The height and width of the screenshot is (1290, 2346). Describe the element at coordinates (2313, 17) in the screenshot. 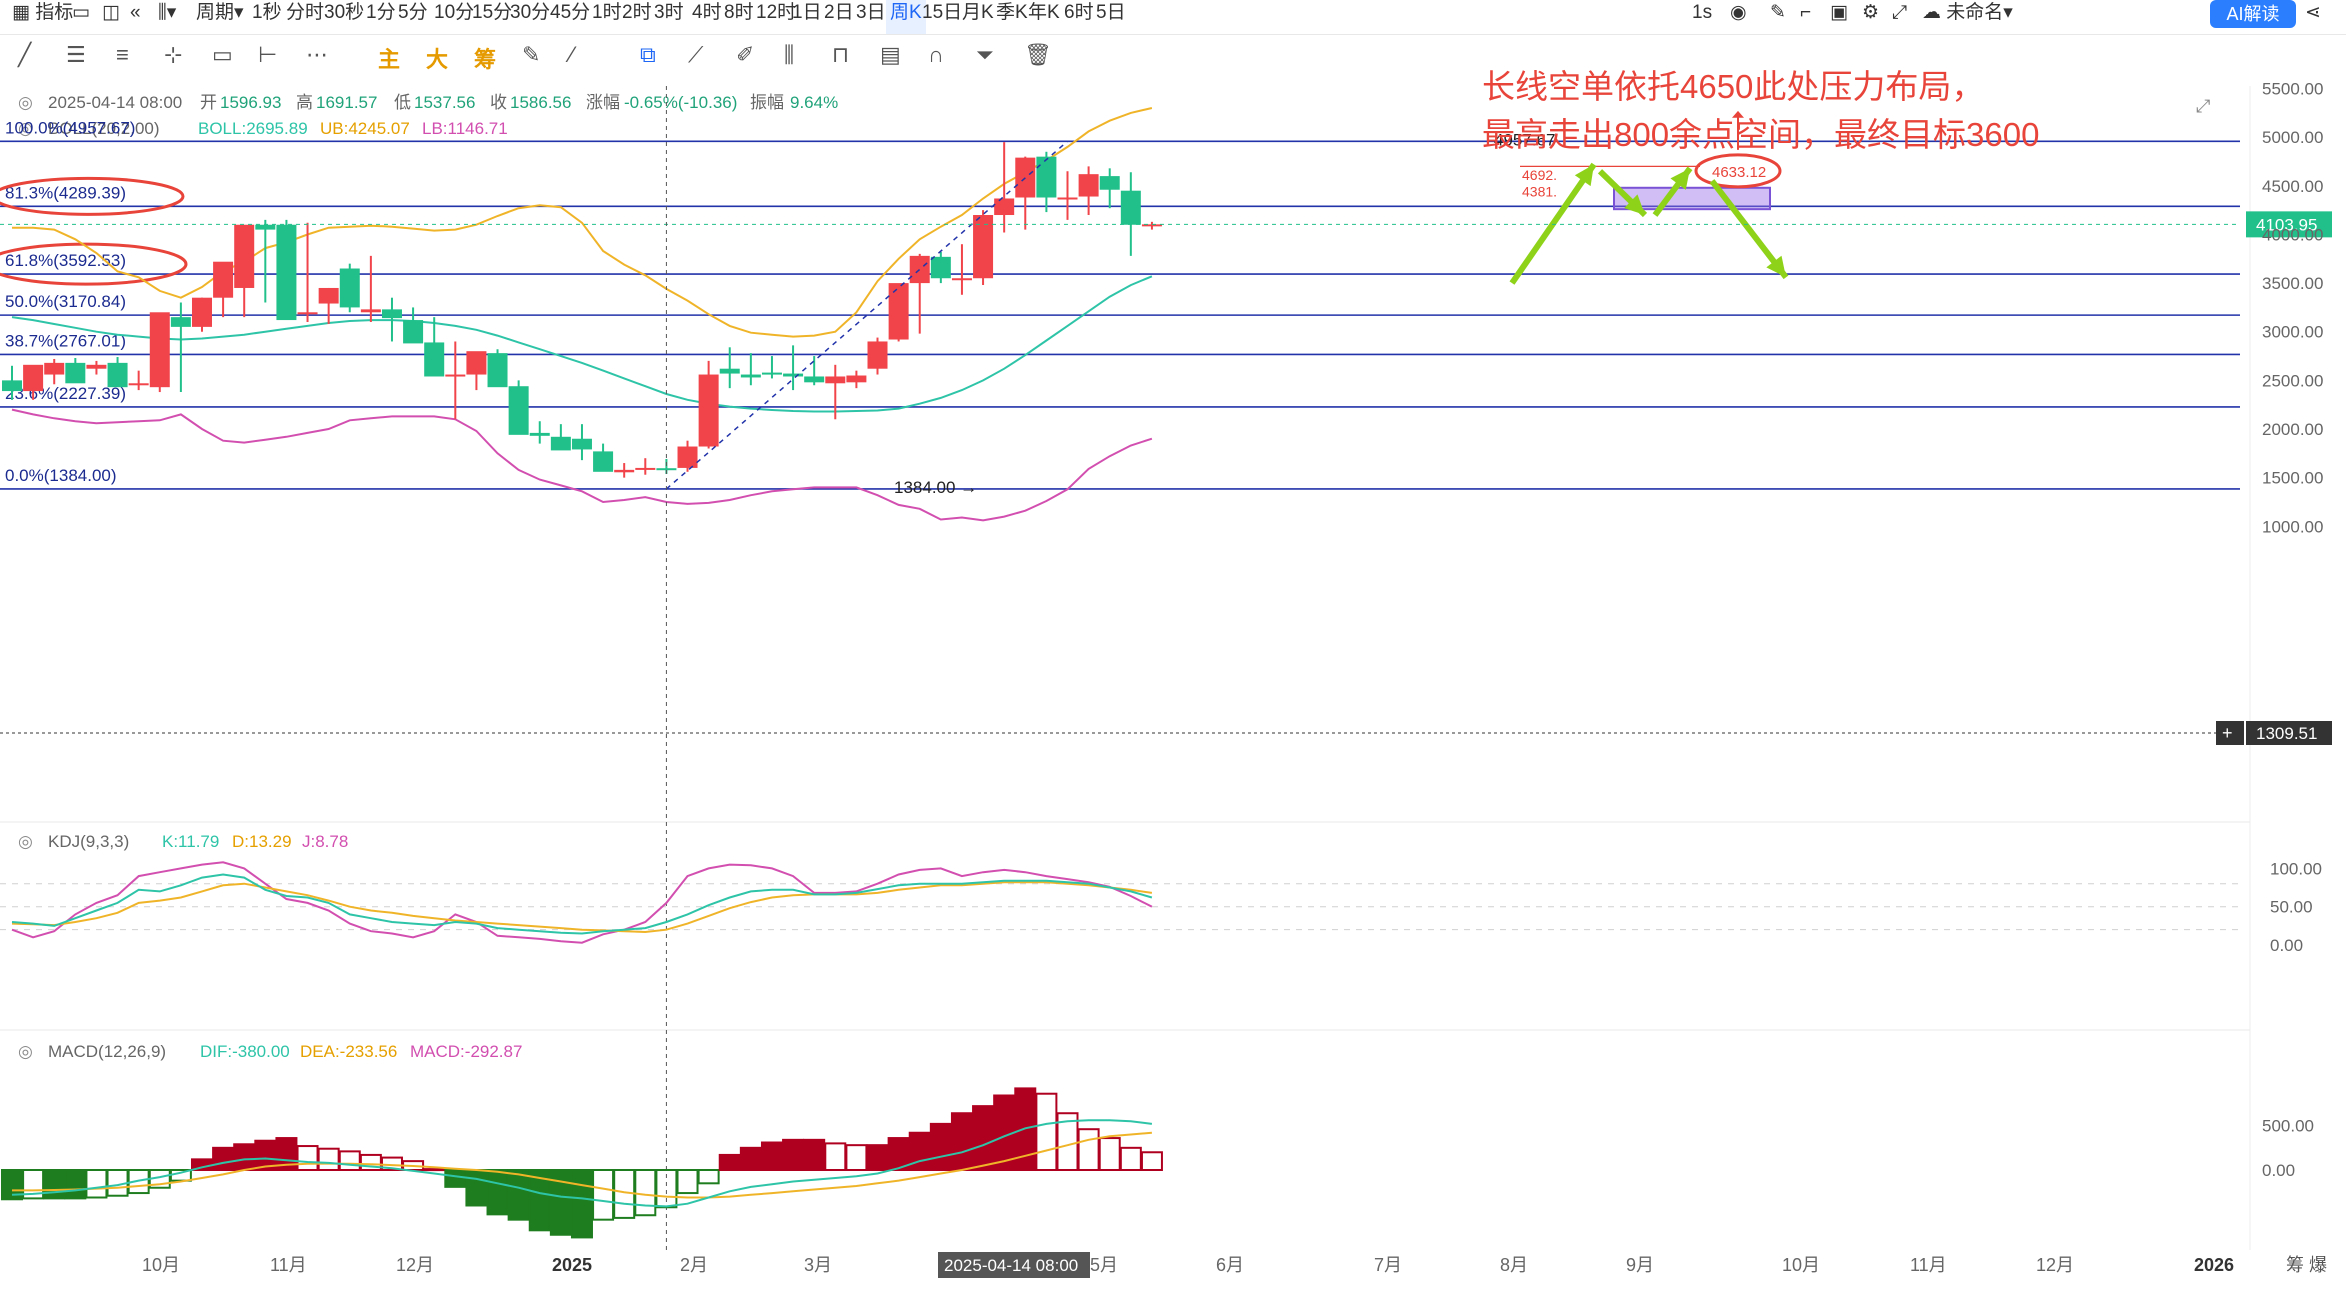

I see `share-icon: ⋖` at that location.